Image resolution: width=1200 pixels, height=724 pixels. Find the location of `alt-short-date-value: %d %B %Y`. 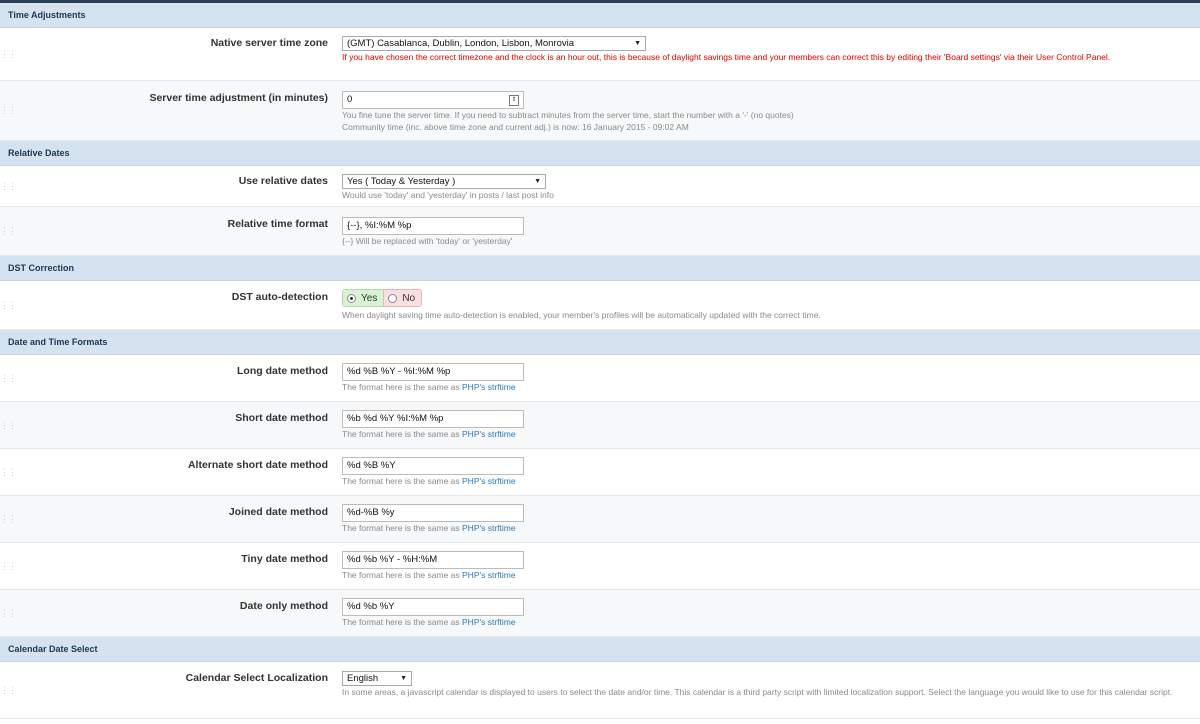

alt-short-date-value: %d %B %Y is located at coordinates (371, 465).